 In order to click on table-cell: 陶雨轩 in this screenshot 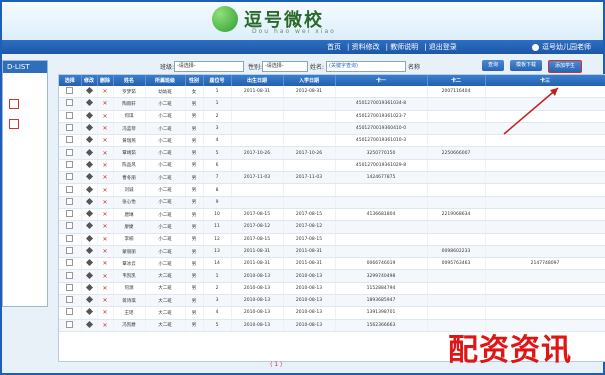, I will do `click(129, 104)`.